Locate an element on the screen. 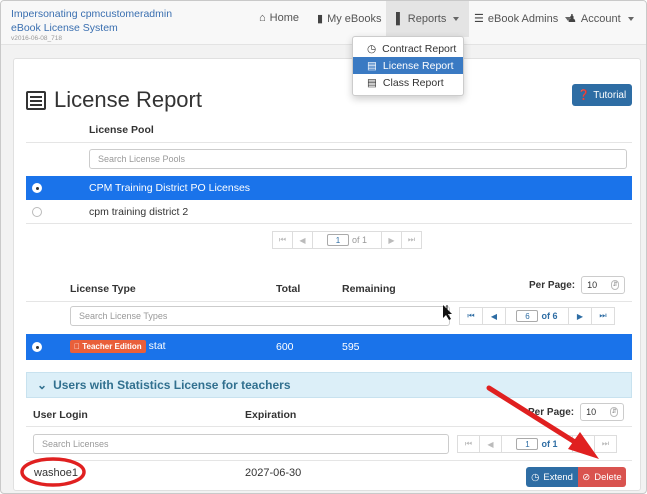 The image size is (647, 494). pool-name: cpm training district 2 is located at coordinates (139, 212).